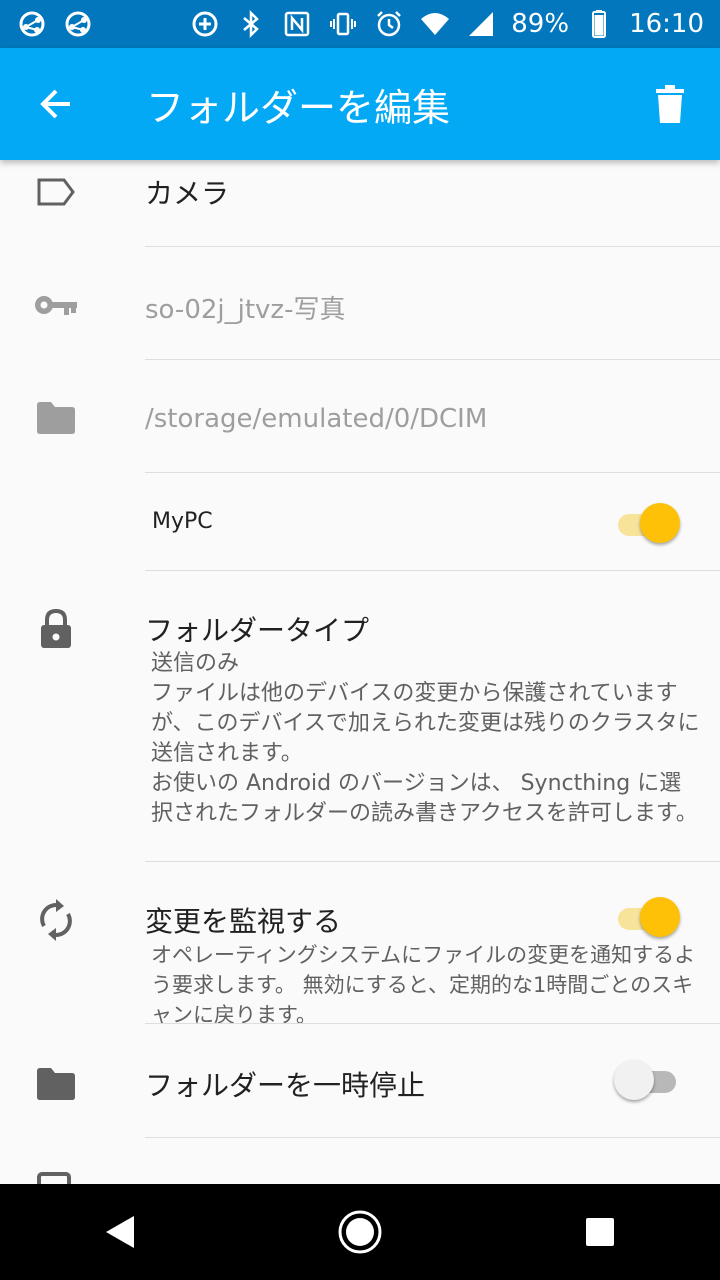  I want to click on folder-type-value: 送信のみ, so click(195, 663).